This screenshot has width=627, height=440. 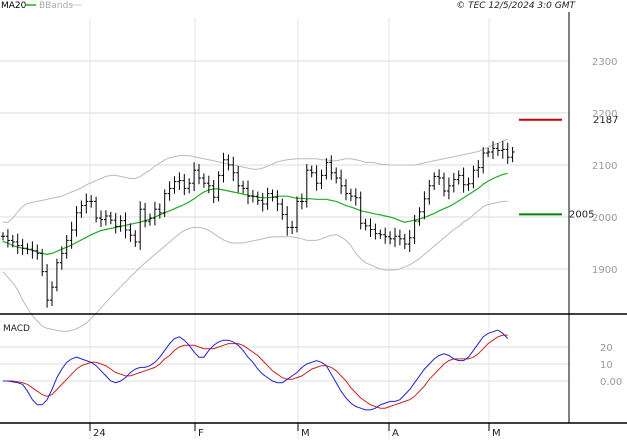 I want to click on chart-title: © TEC 12/5/2024 3:0 GMT, so click(x=516, y=6).